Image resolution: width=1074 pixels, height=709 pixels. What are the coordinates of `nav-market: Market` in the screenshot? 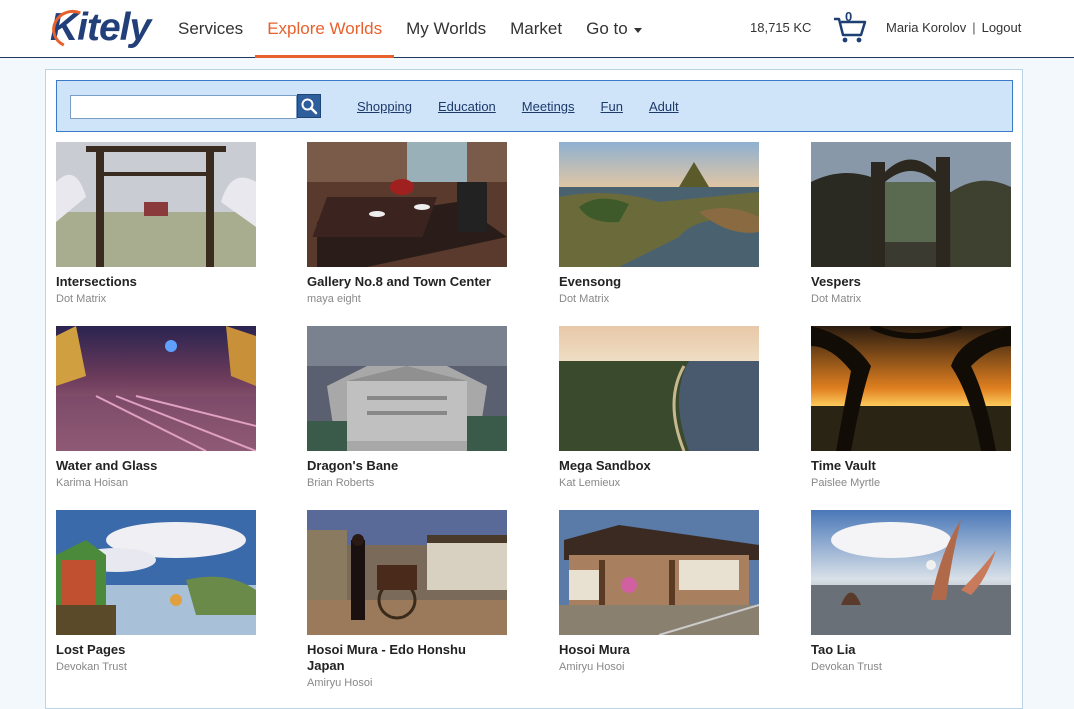 It's located at (536, 29).